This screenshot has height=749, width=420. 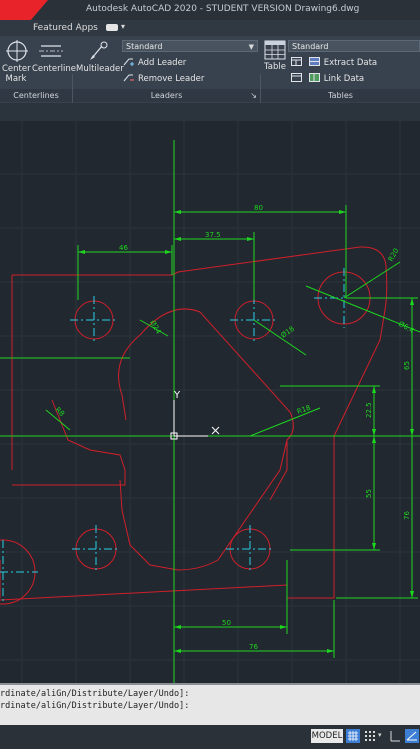 I want to click on centerlines-panel-title: Centerlines, so click(x=36, y=95).